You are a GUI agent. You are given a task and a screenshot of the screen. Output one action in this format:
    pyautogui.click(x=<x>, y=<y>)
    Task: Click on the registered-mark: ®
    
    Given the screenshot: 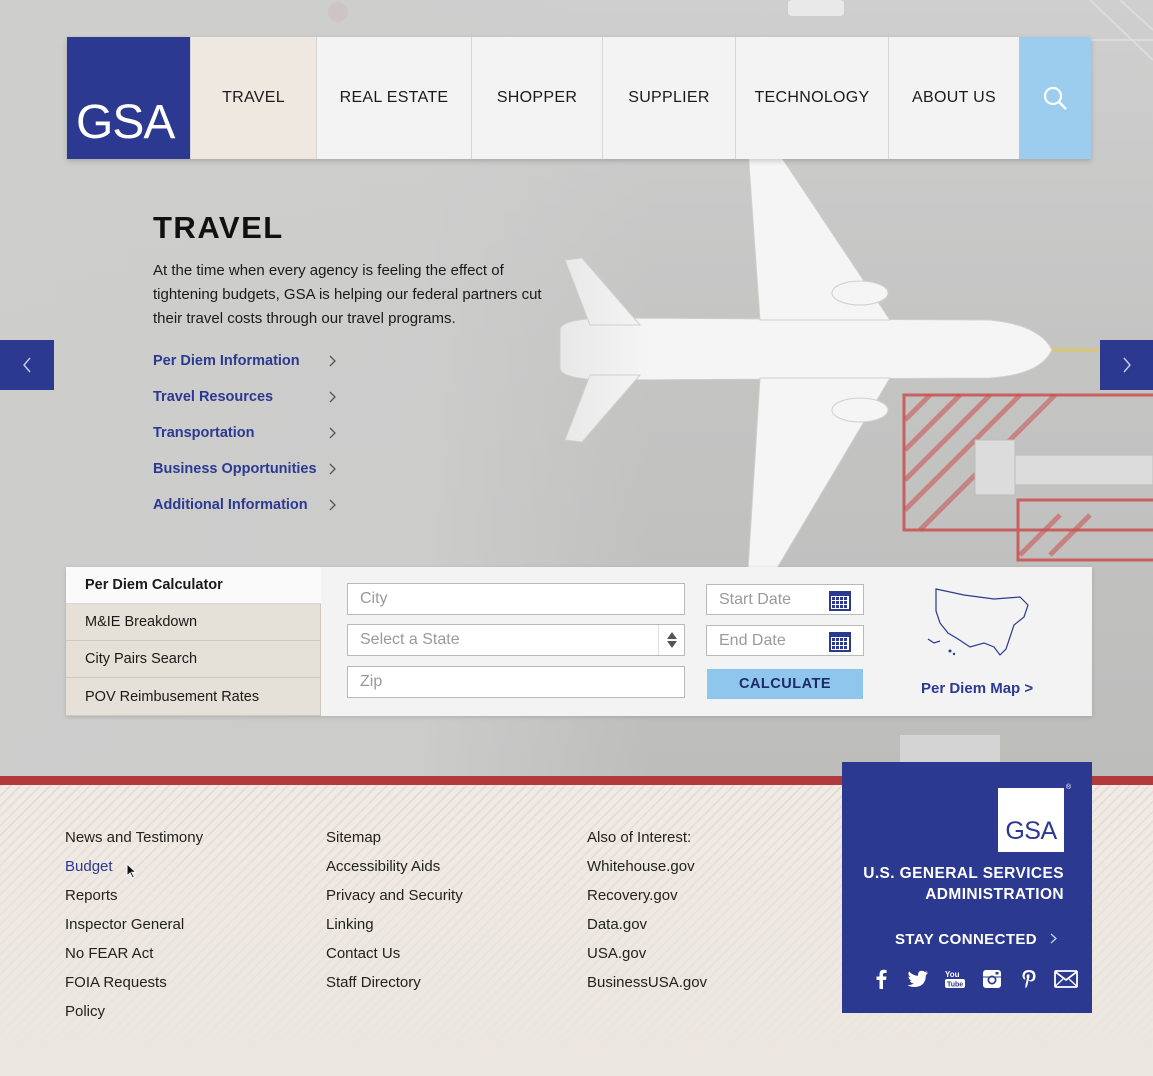 What is the action you would take?
    pyautogui.click(x=1069, y=787)
    